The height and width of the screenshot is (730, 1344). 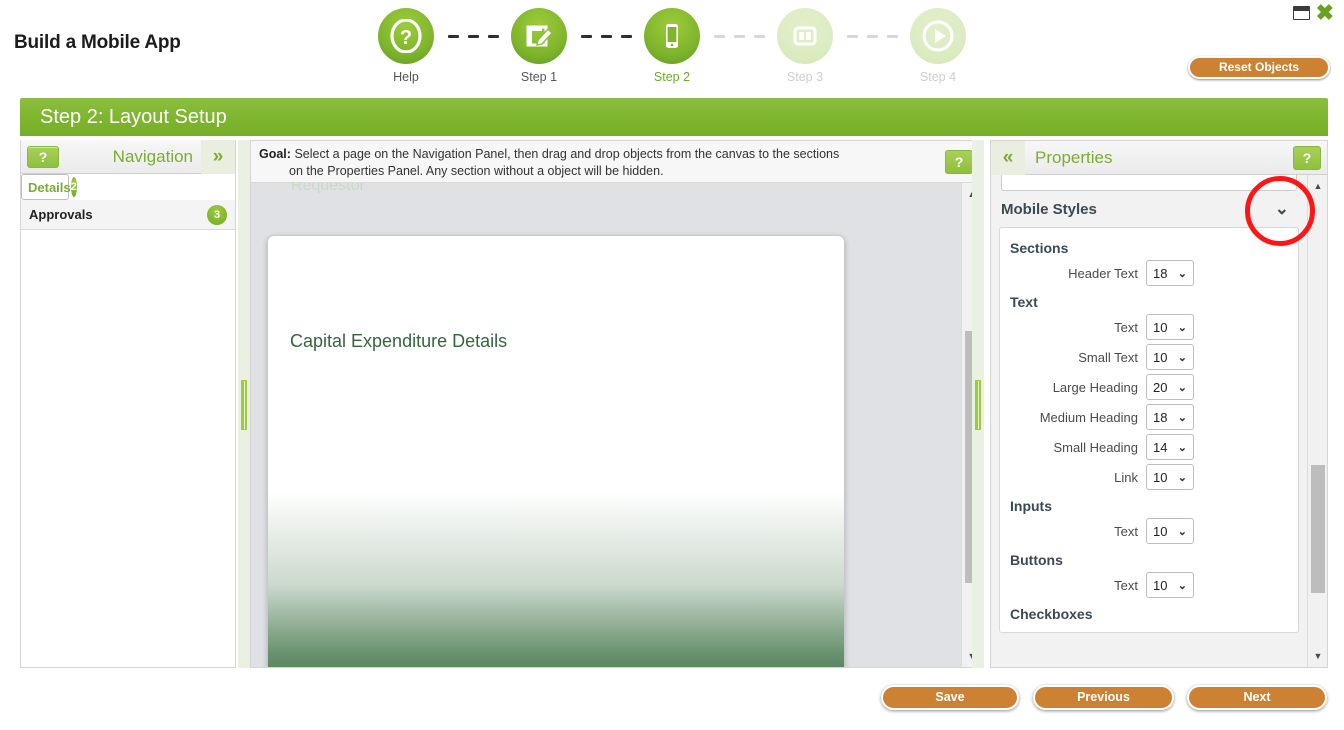 I want to click on property-row-large-heading: Large Heading 20 ⌄, so click(x=1149, y=387).